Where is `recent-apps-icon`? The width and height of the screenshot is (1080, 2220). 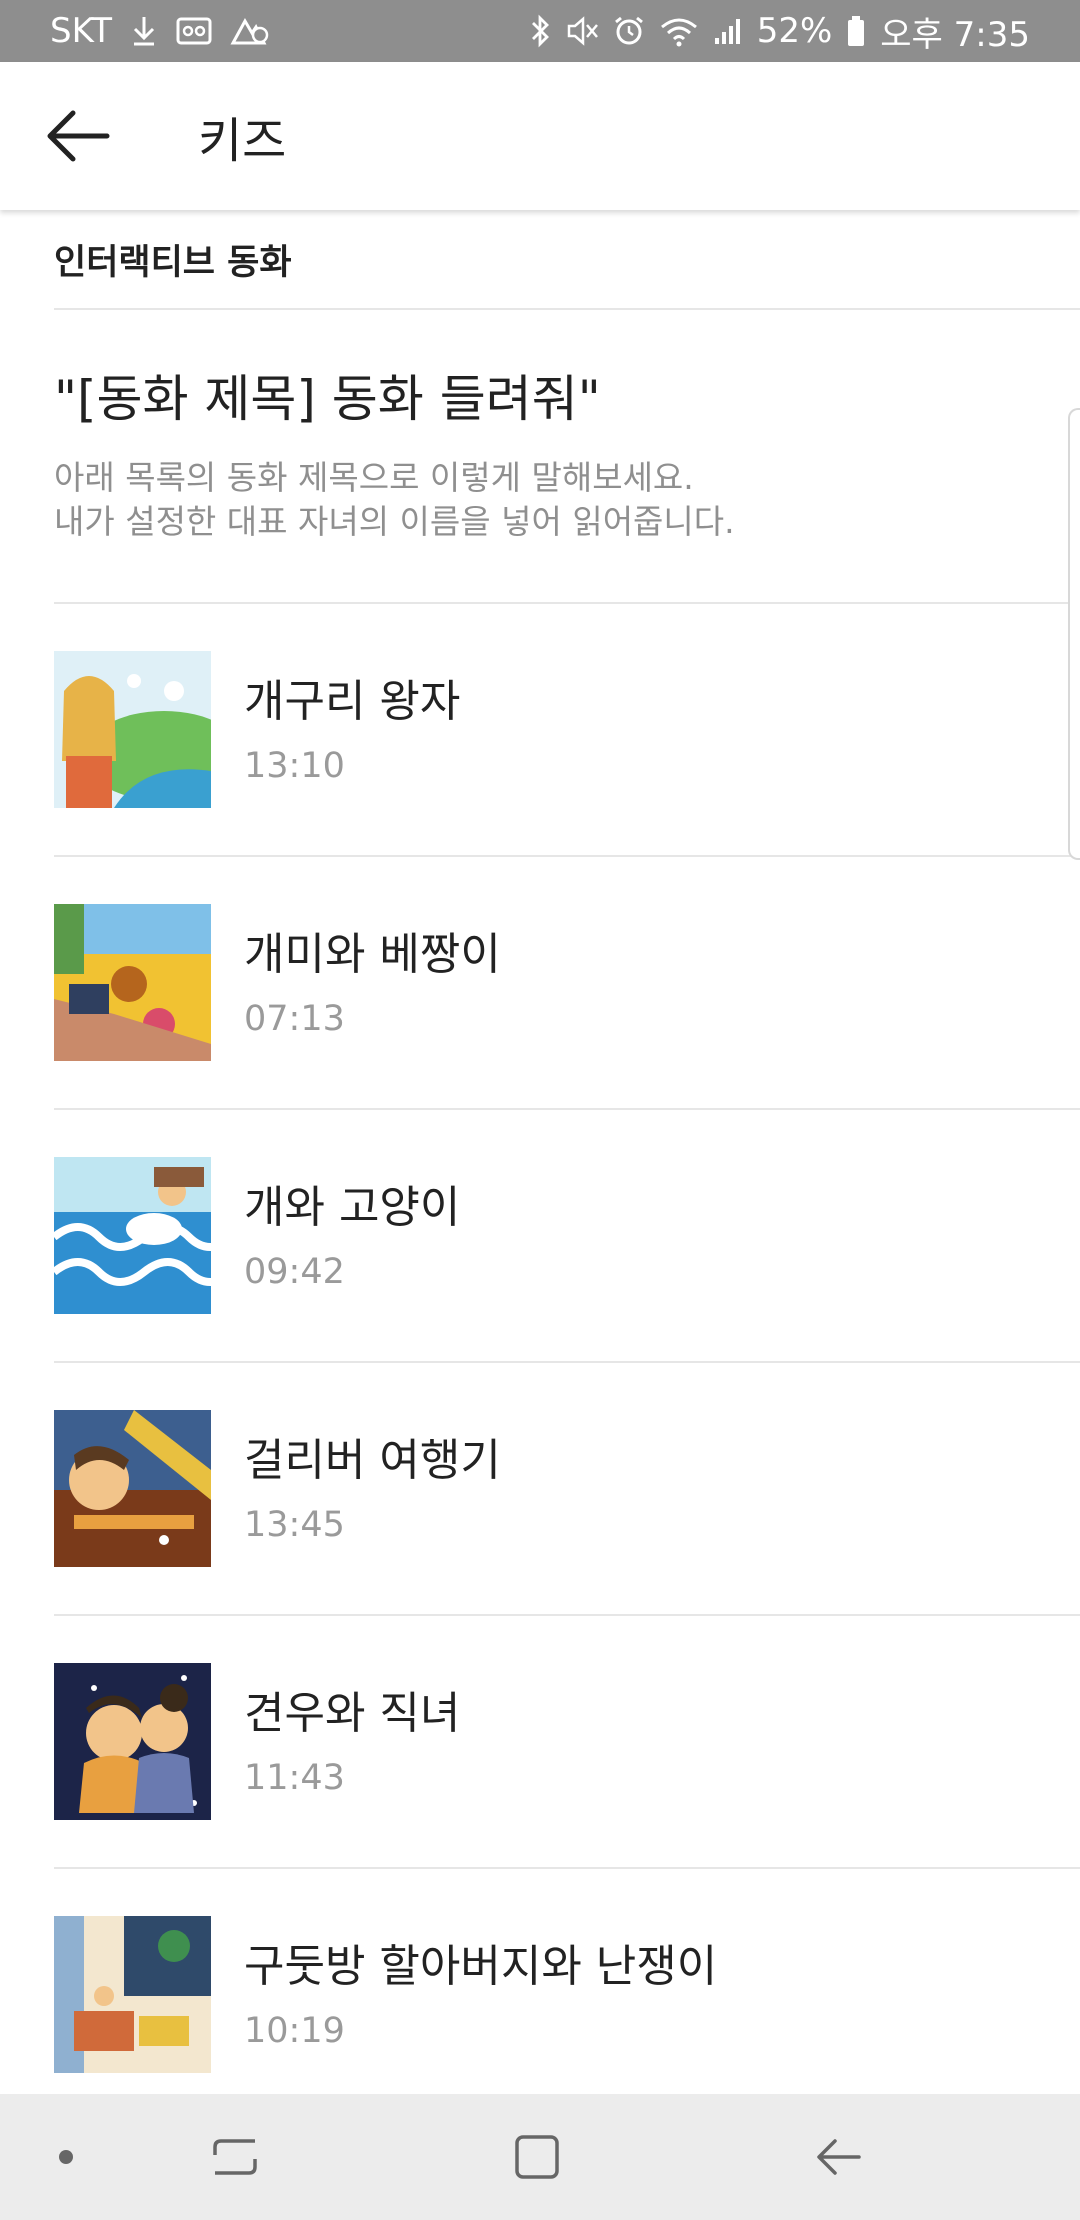 recent-apps-icon is located at coordinates (235, 2157).